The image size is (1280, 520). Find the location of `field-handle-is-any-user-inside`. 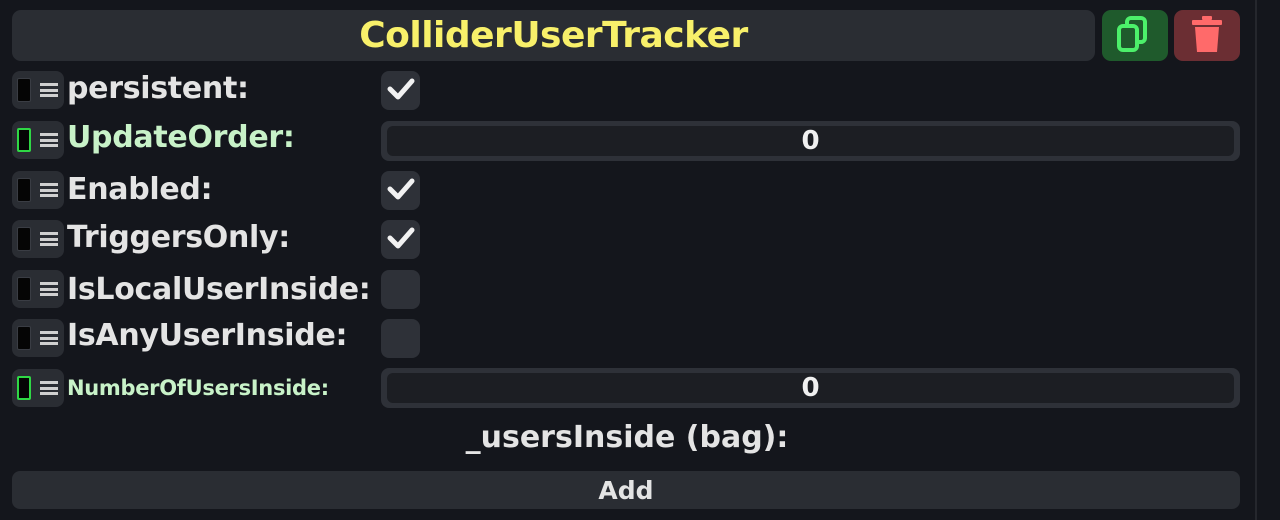

field-handle-is-any-user-inside is located at coordinates (38, 338).